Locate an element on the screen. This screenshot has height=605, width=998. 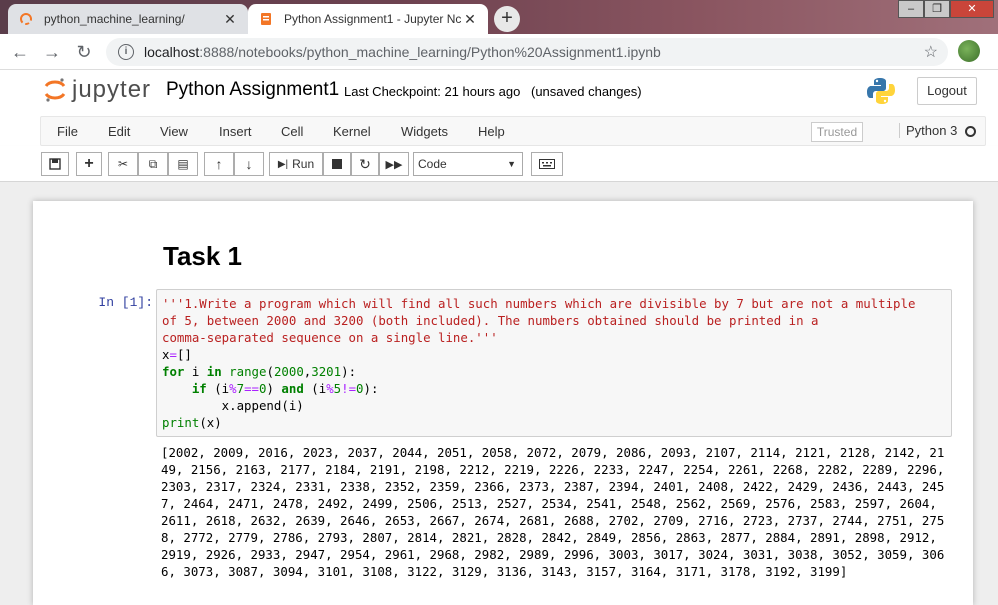
kernel-name: Python 3 is located at coordinates (928, 130).